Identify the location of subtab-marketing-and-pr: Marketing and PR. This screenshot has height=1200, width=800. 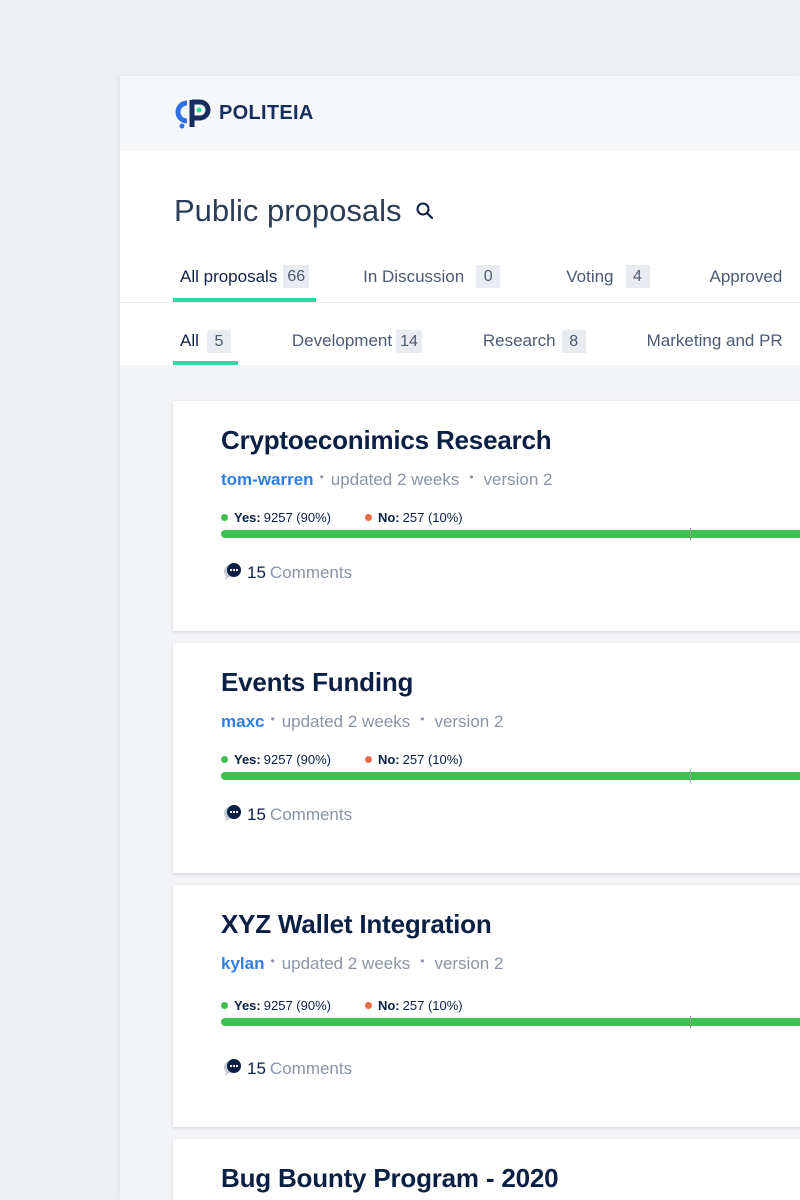
(715, 343).